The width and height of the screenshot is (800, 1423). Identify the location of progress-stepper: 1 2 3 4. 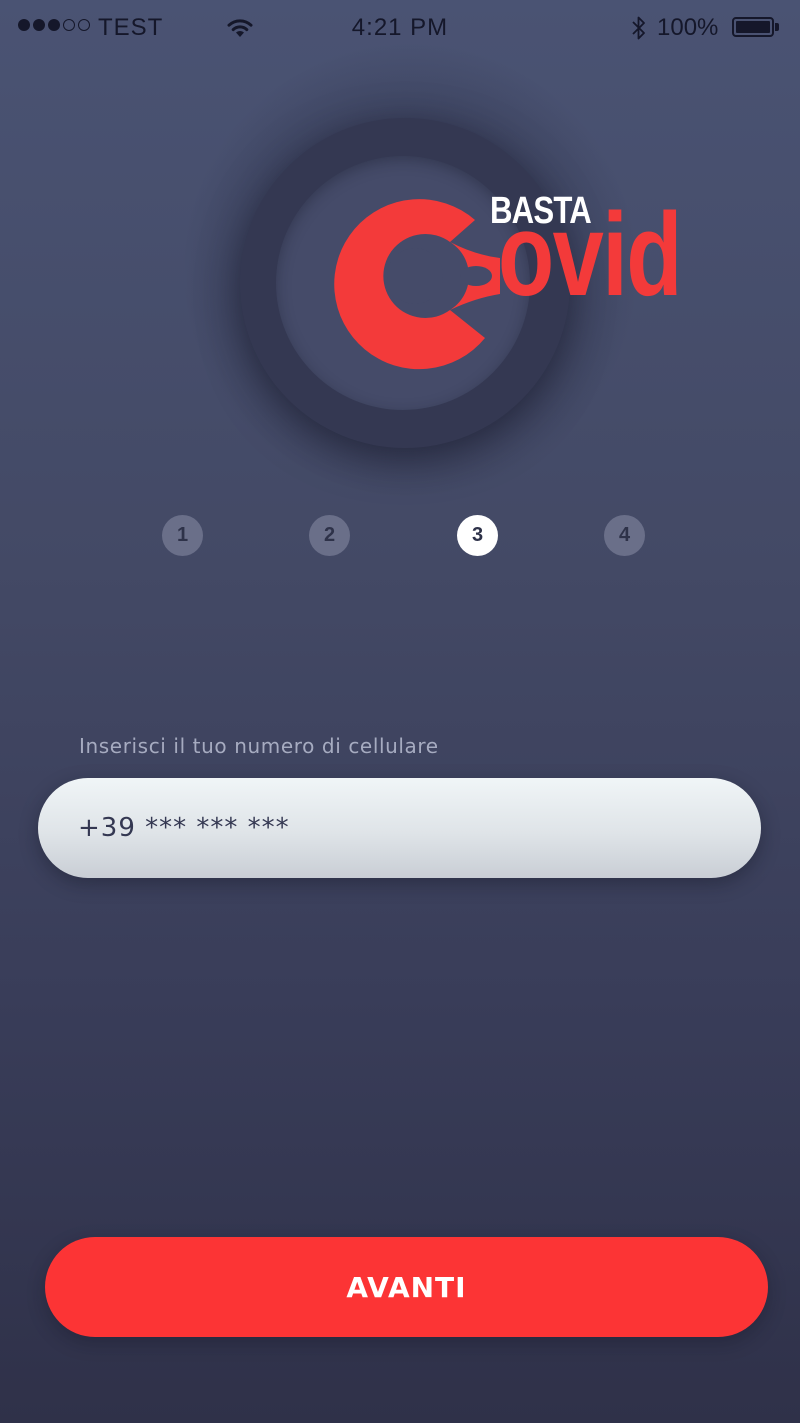
(400, 536).